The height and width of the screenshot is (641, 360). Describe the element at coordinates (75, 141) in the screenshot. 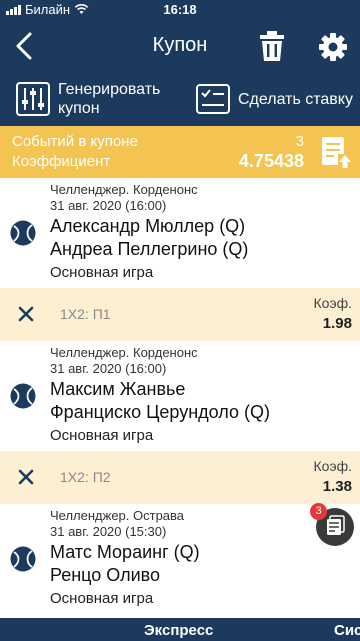

I see `events-count-label: Событий в купоне` at that location.